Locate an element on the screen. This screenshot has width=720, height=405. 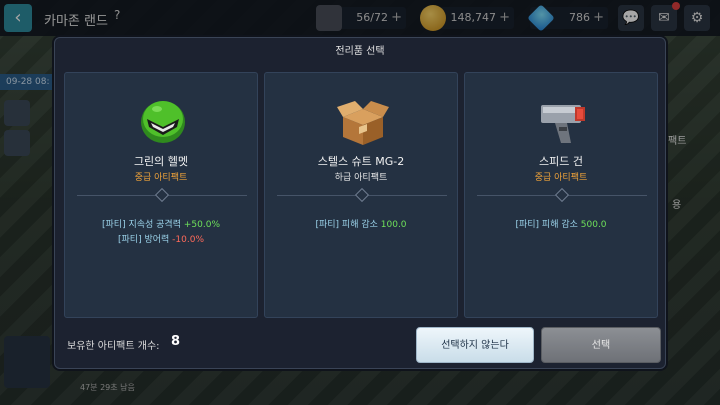
stat-value: 100.0 is located at coordinates (393, 225).